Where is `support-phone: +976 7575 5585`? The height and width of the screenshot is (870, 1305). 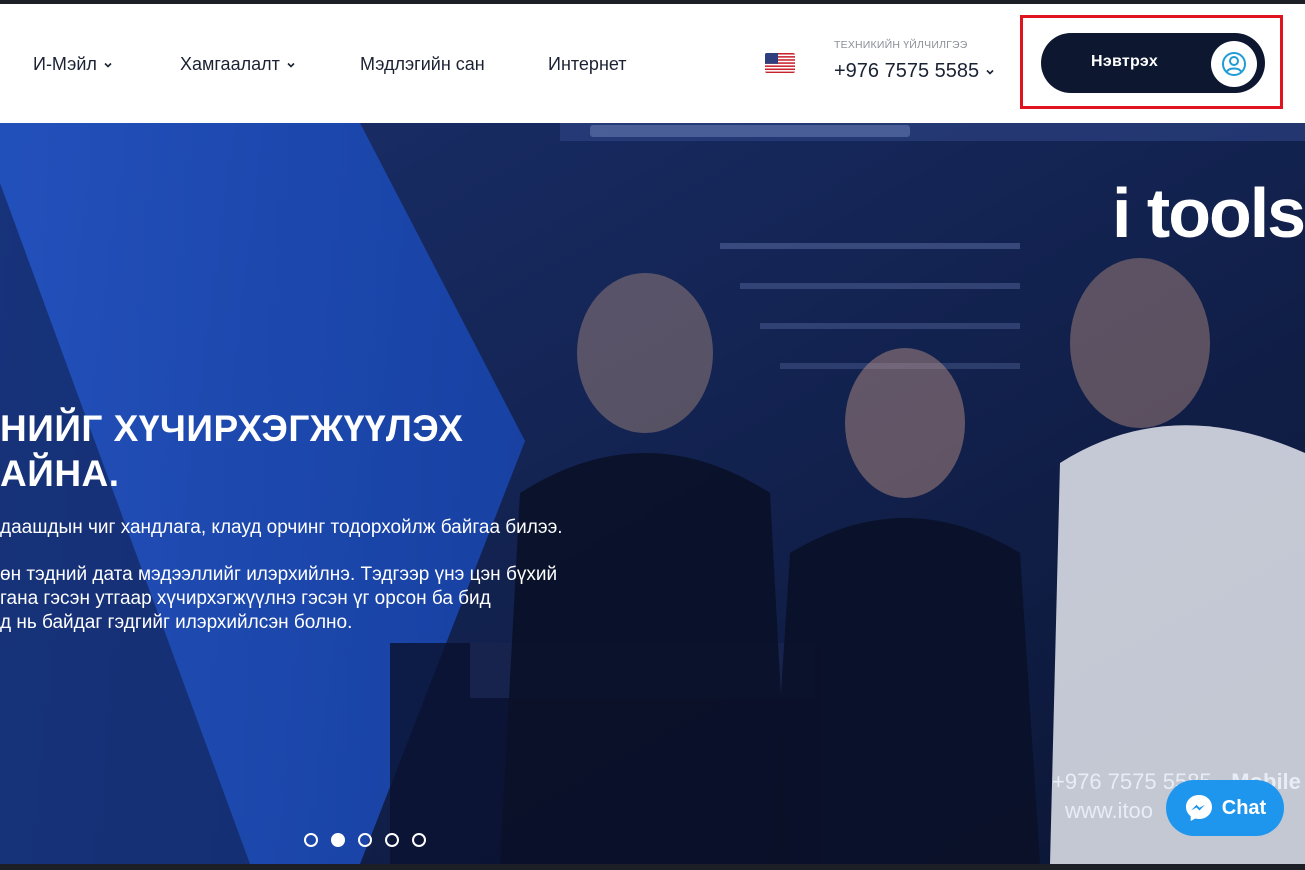 support-phone: +976 7575 5585 is located at coordinates (914, 71).